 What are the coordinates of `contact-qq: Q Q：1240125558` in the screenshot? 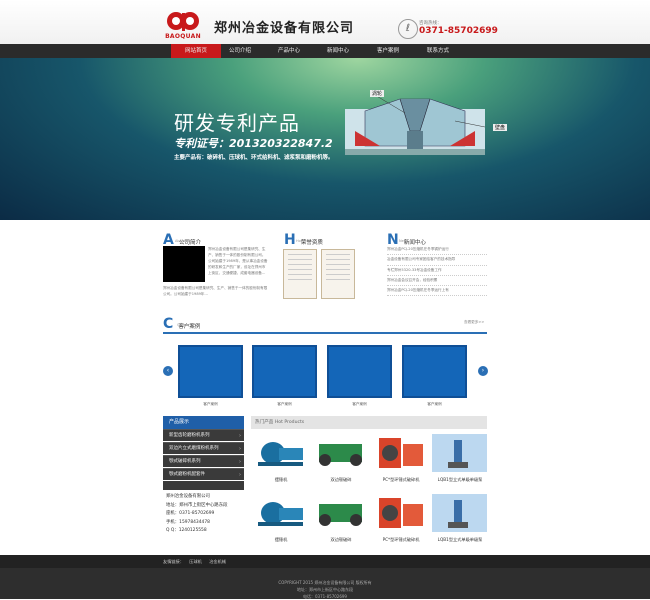 It's located at (186, 530).